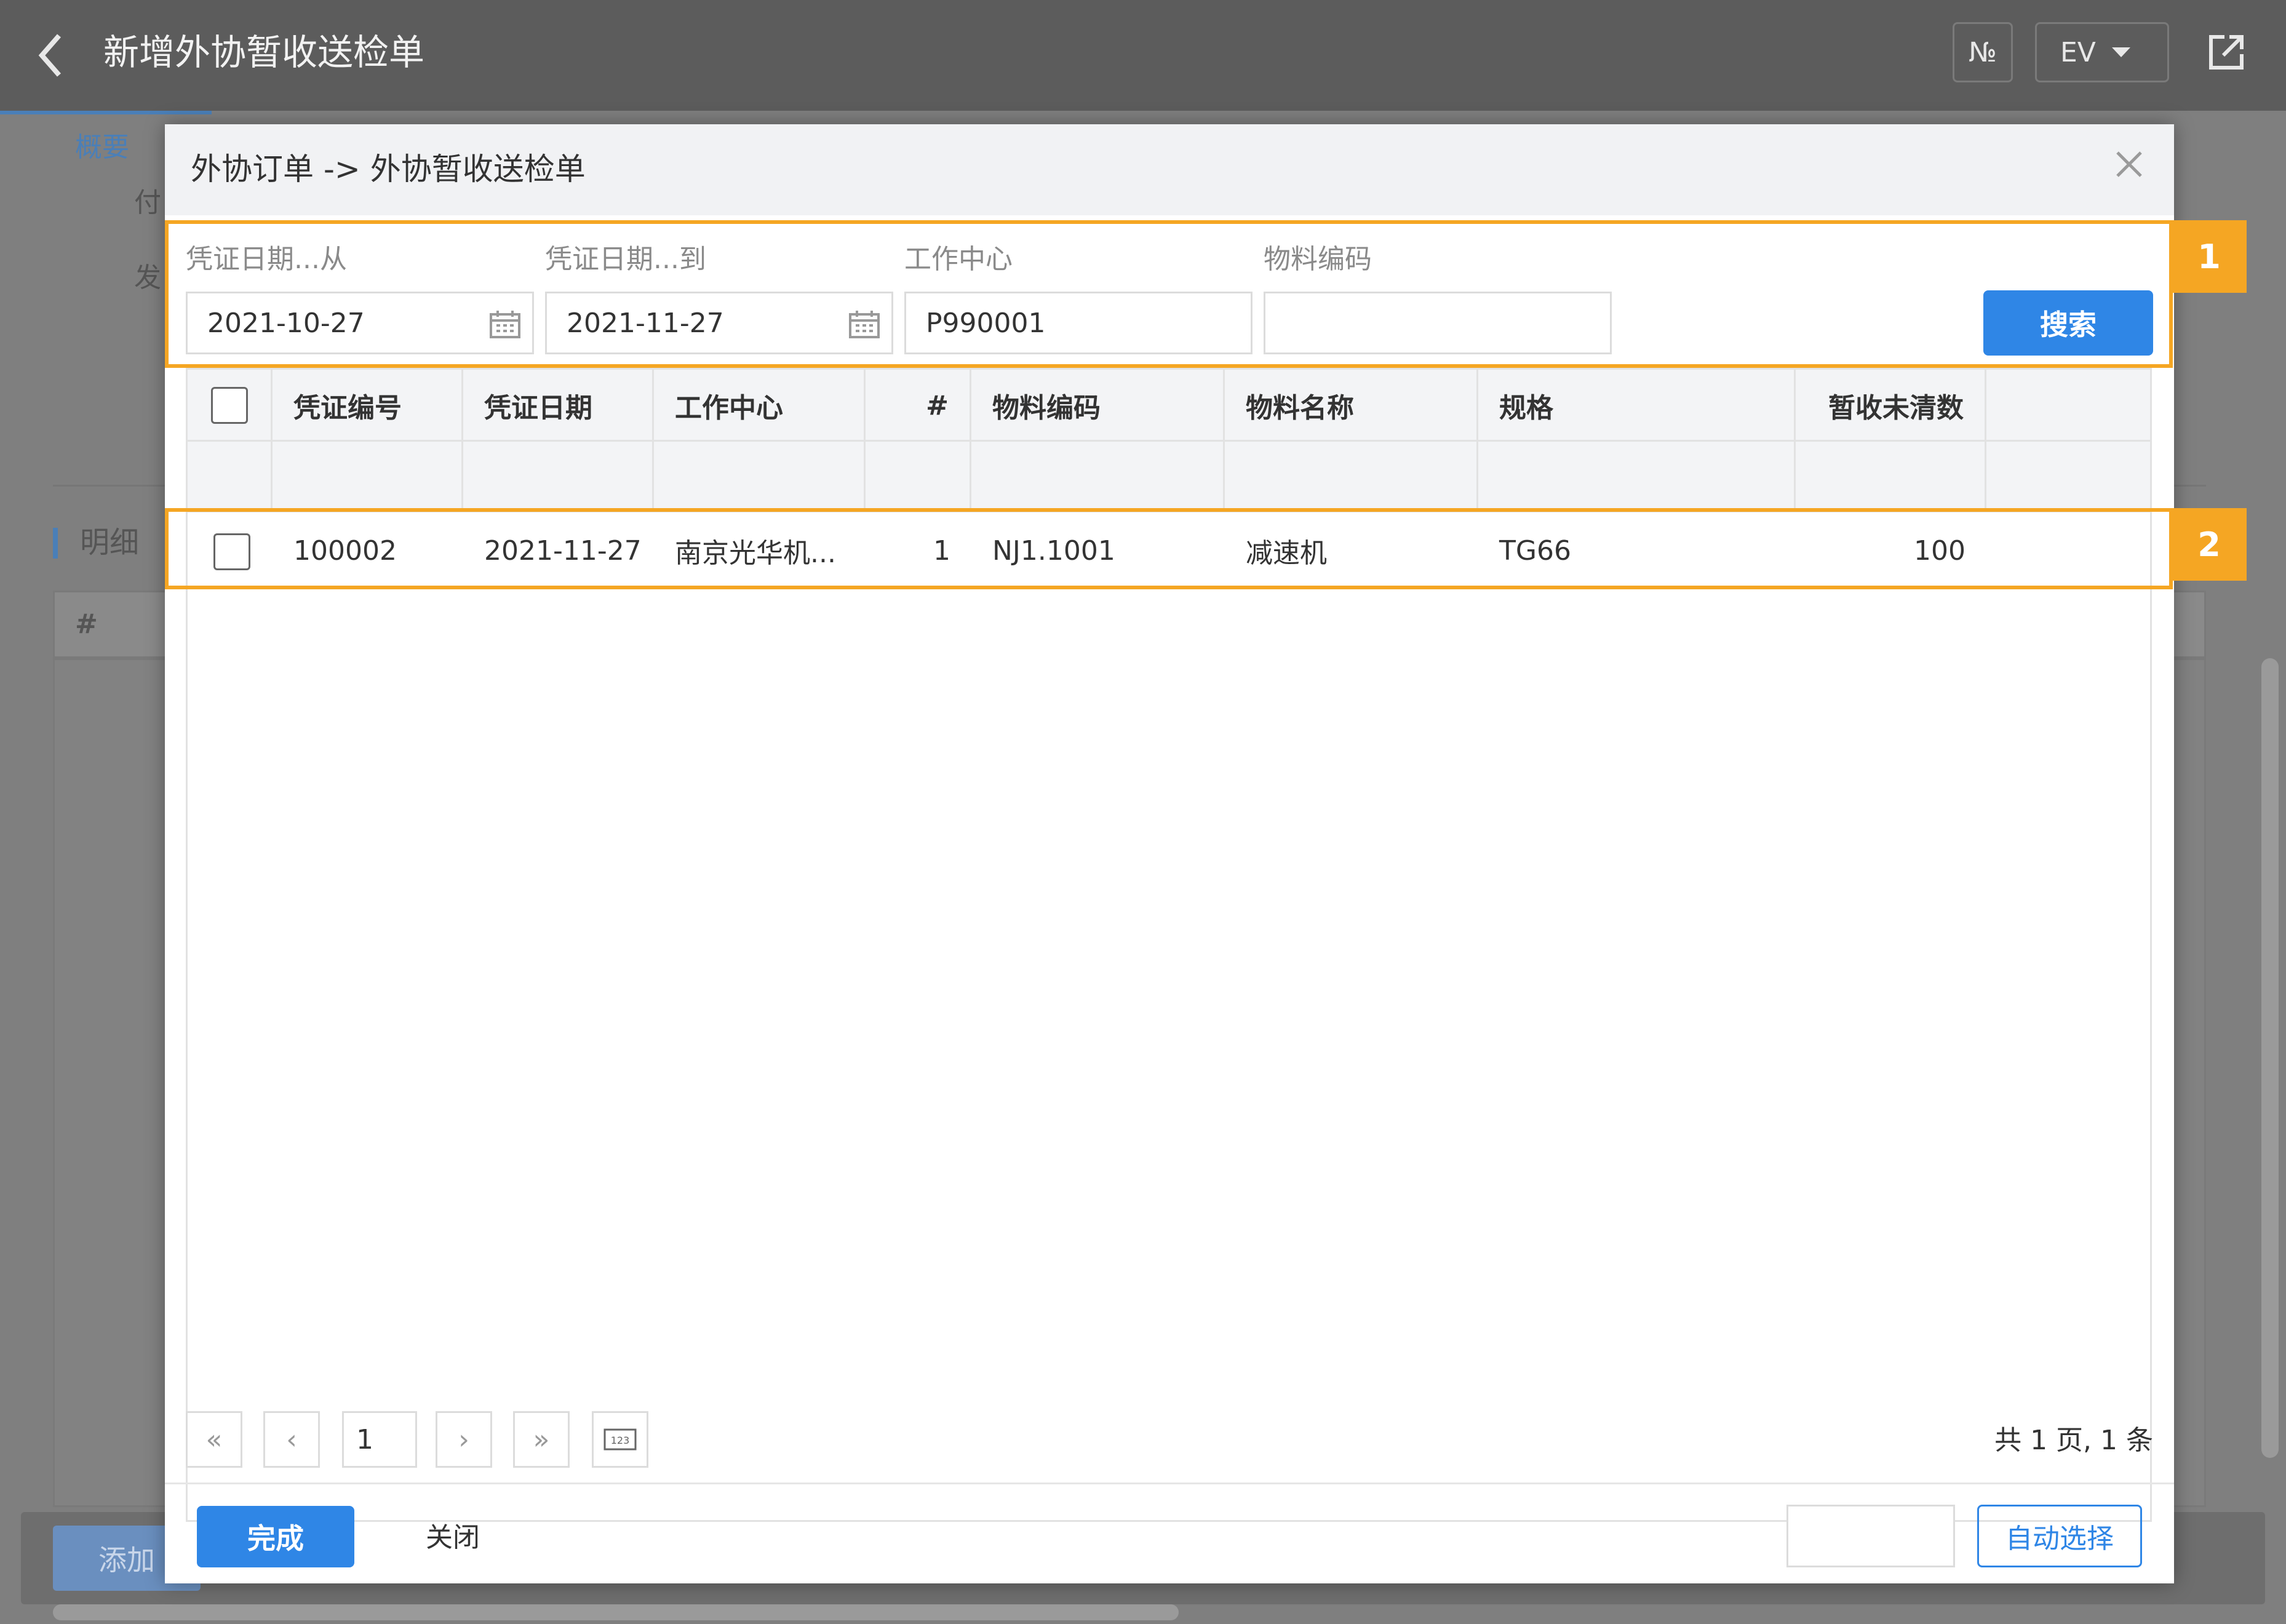  Describe the element at coordinates (2120, 52) in the screenshot. I see `caret-down-icon` at that location.